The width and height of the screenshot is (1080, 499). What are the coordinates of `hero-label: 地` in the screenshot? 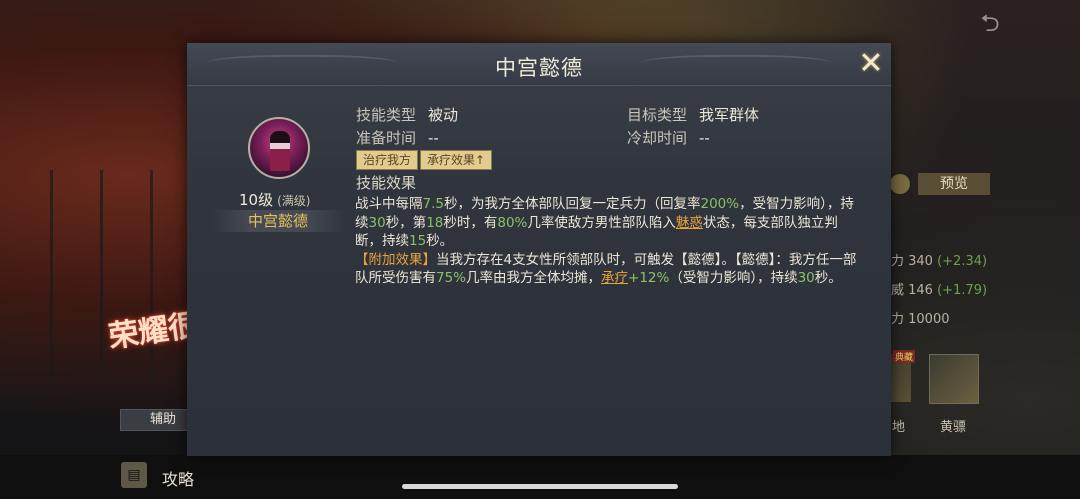 It's located at (899, 427).